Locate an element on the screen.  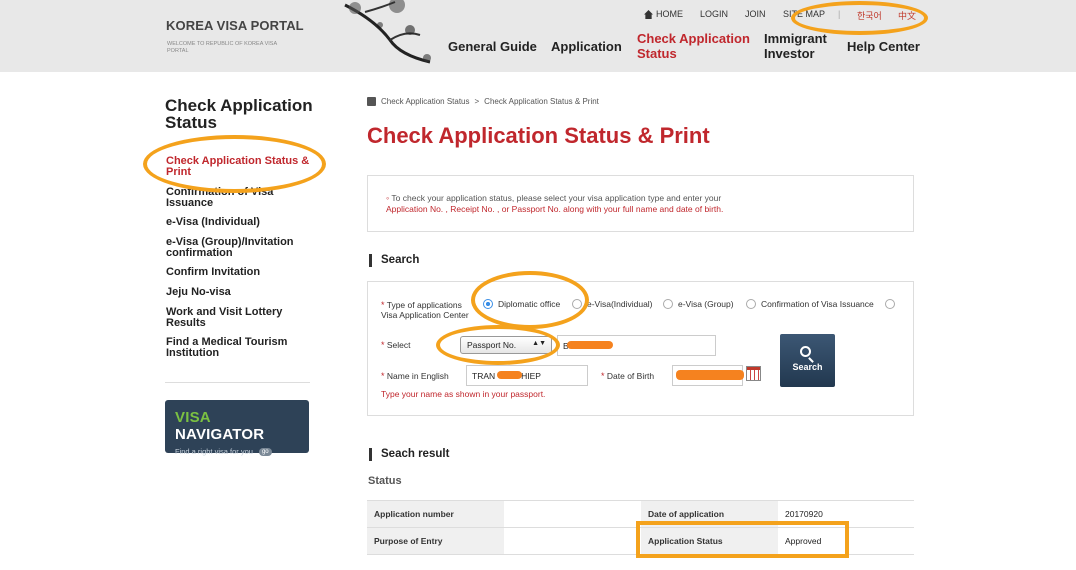
radio-confirmation-visa-issuance: Confirmation of Visa Issuance is located at coordinates (810, 304).